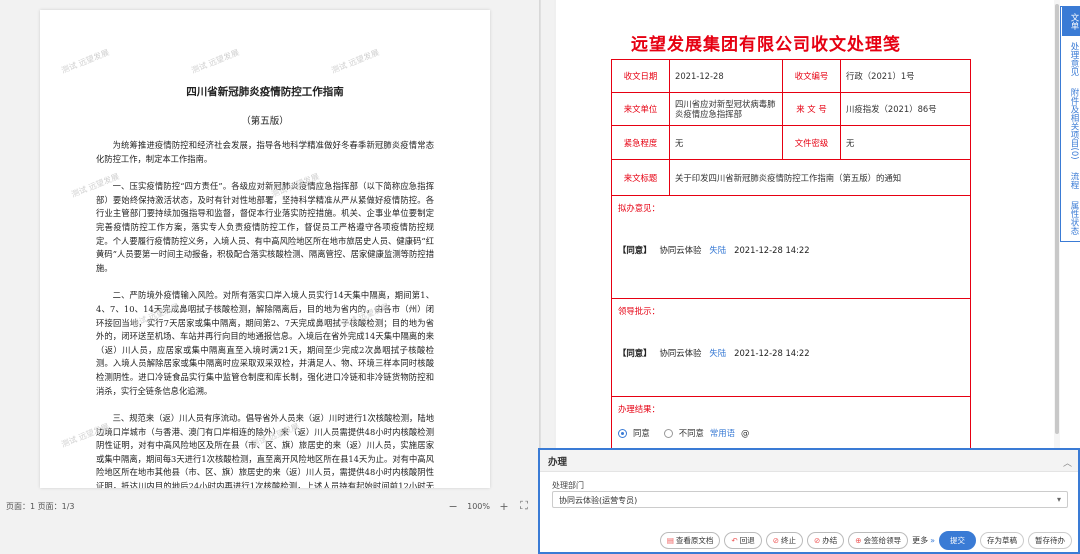 Image resolution: width=1080 pixels, height=554 pixels. I want to click on tab-properties: 属性状态, so click(1071, 218).